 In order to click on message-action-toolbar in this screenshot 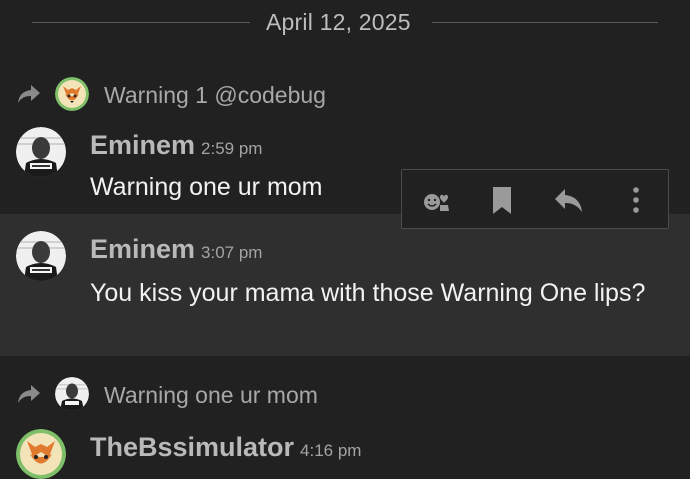, I will do `click(535, 199)`.